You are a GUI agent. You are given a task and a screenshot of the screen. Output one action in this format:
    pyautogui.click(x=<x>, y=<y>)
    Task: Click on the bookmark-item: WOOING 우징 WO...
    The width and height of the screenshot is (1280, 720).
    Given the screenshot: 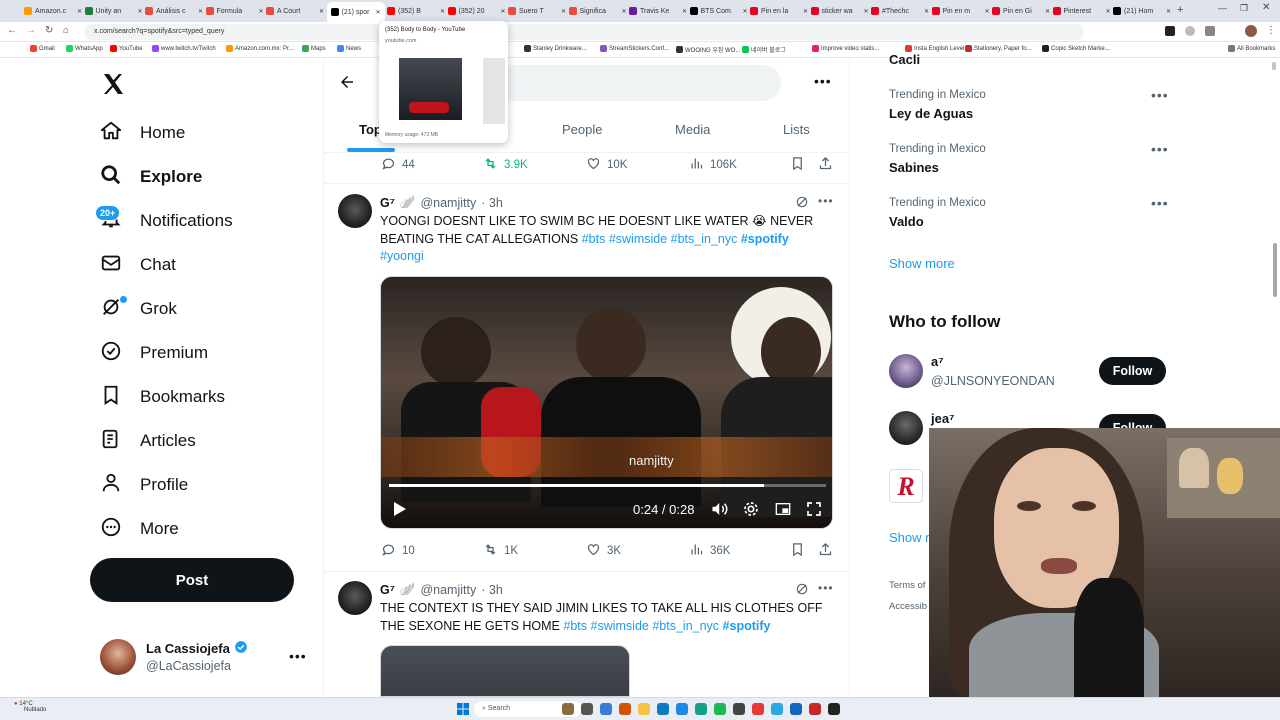 What is the action you would take?
    pyautogui.click(x=708, y=49)
    